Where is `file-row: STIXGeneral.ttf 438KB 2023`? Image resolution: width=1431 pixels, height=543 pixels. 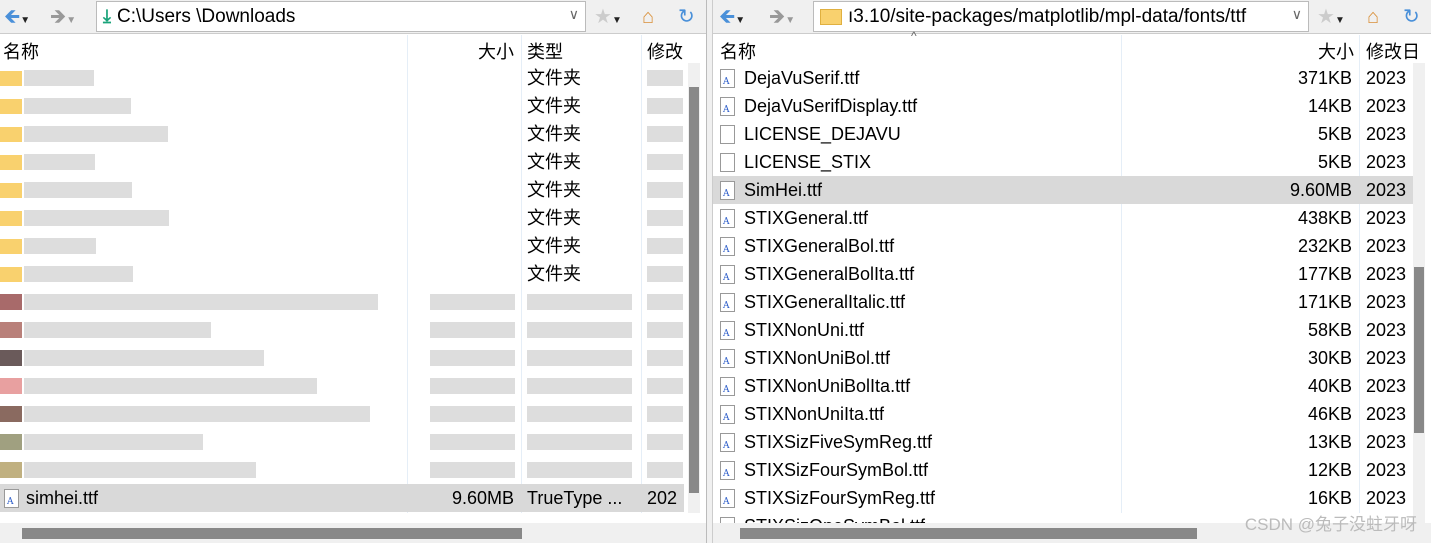
file-row: STIXGeneral.ttf 438KB 2023 is located at coordinates (1063, 218).